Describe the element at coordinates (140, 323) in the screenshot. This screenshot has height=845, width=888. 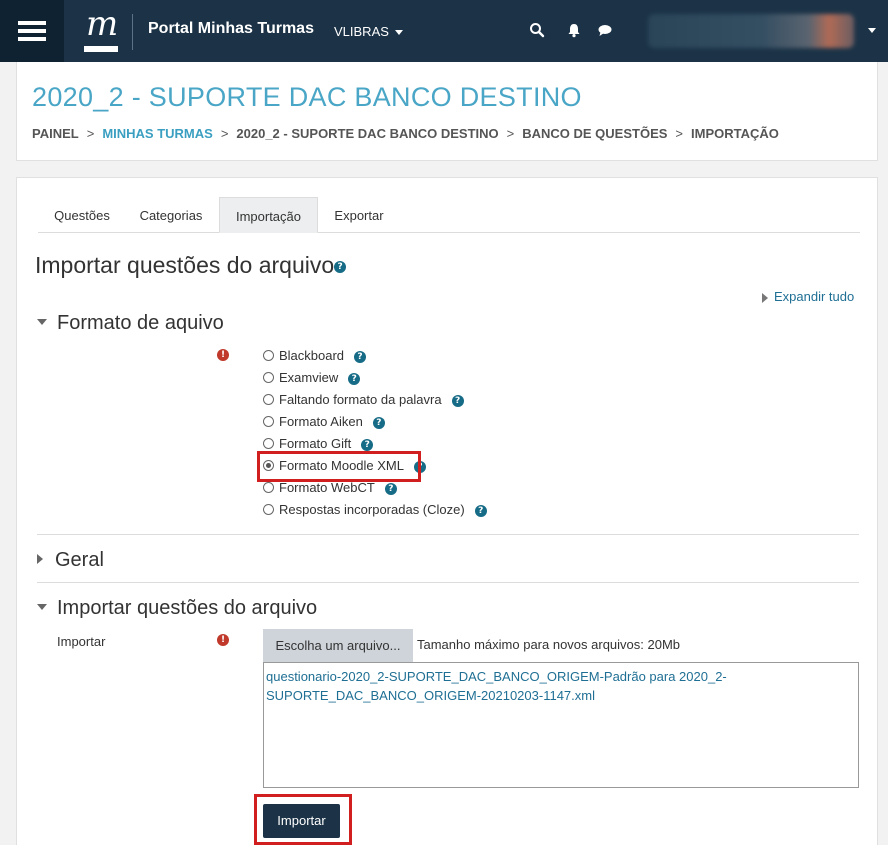
I see `fieldset-format-legend: Formato de aquivo` at that location.